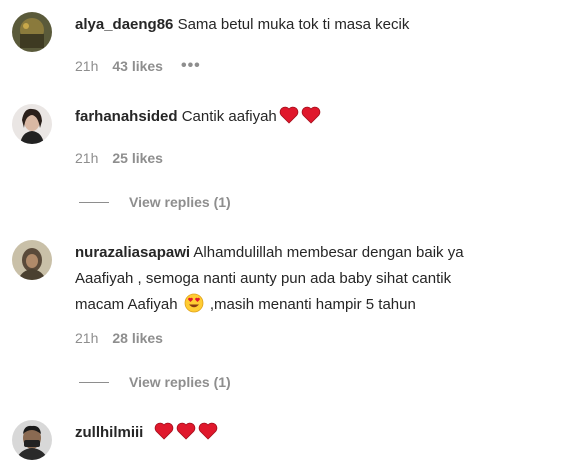 The image size is (561, 466). What do you see at coordinates (124, 24) in the screenshot?
I see `comment-username: alya_daeng86` at bounding box center [124, 24].